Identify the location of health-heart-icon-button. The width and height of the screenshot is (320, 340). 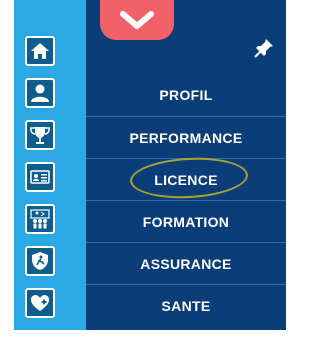
(40, 303).